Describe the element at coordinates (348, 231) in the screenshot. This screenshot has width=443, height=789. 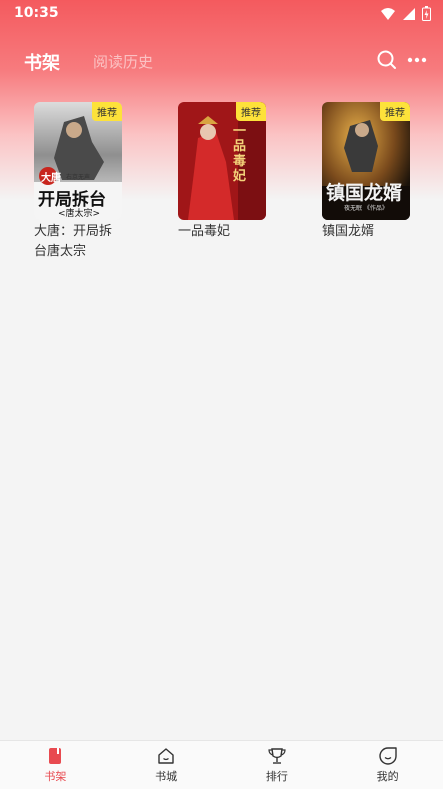
I see `book-title: 镇国龙婿` at that location.